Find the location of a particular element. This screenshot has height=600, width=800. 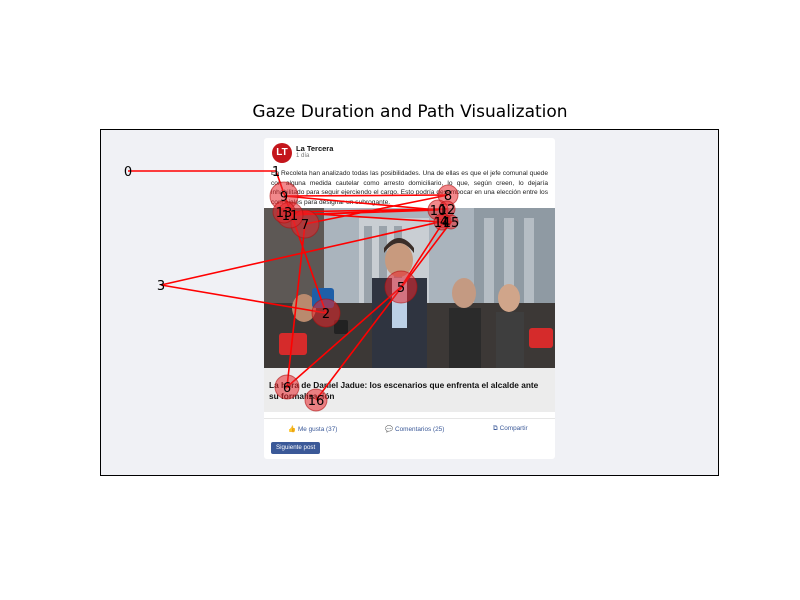

fixation-label-13: 13 is located at coordinates (284, 213).